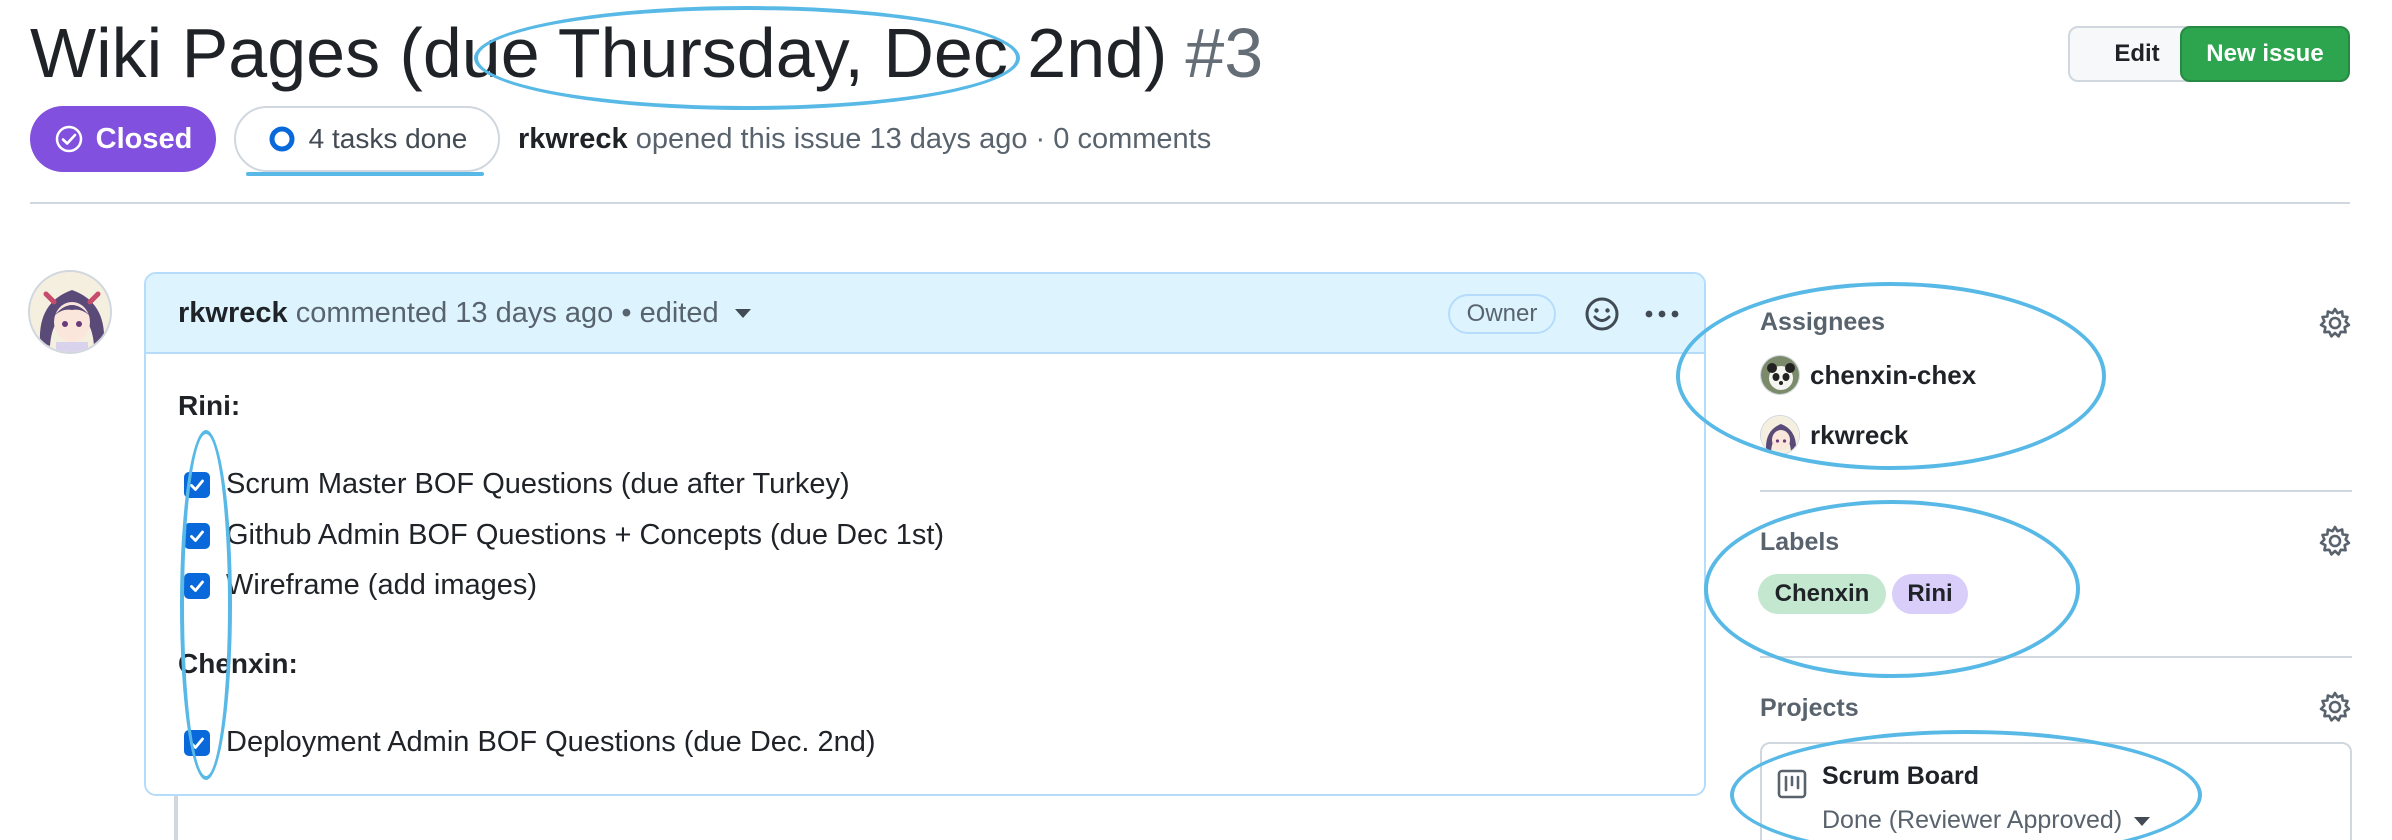 Image resolution: width=2392 pixels, height=840 pixels. What do you see at coordinates (144, 138) in the screenshot?
I see `status-label: Closed` at bounding box center [144, 138].